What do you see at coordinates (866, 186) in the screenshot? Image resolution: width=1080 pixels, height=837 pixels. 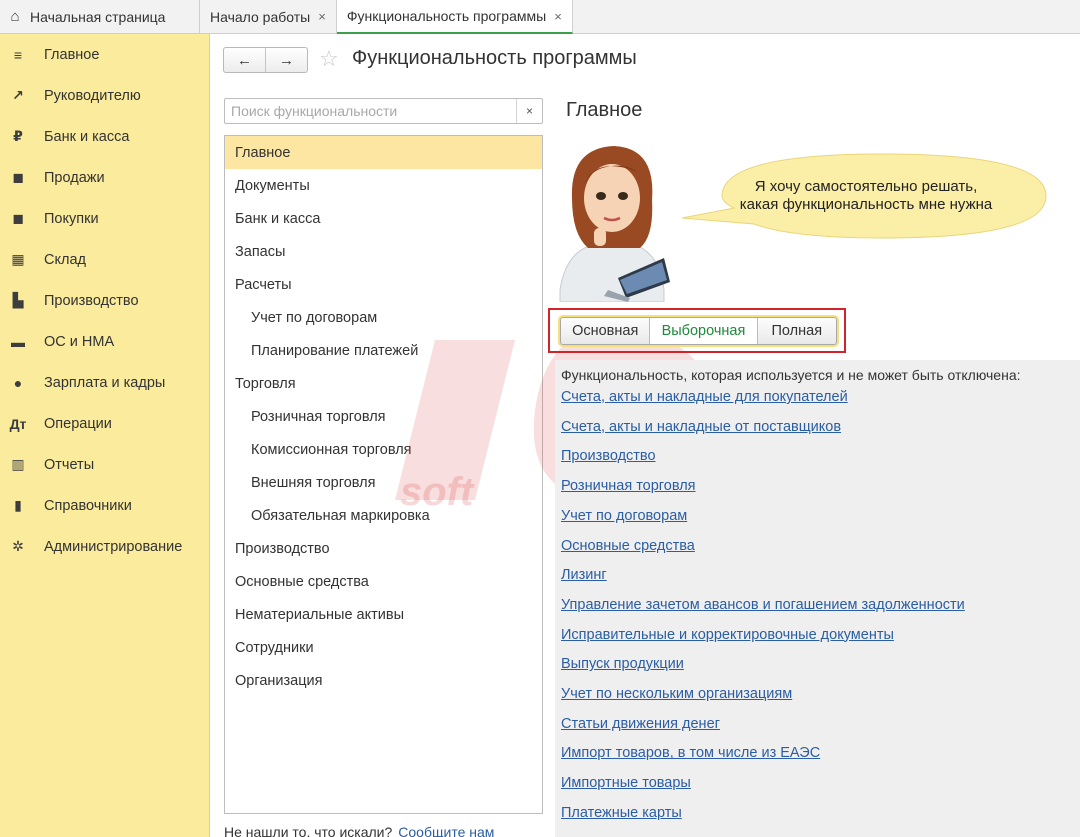 I see `speech-line-1: Я хочу самостоятельно решать,` at bounding box center [866, 186].